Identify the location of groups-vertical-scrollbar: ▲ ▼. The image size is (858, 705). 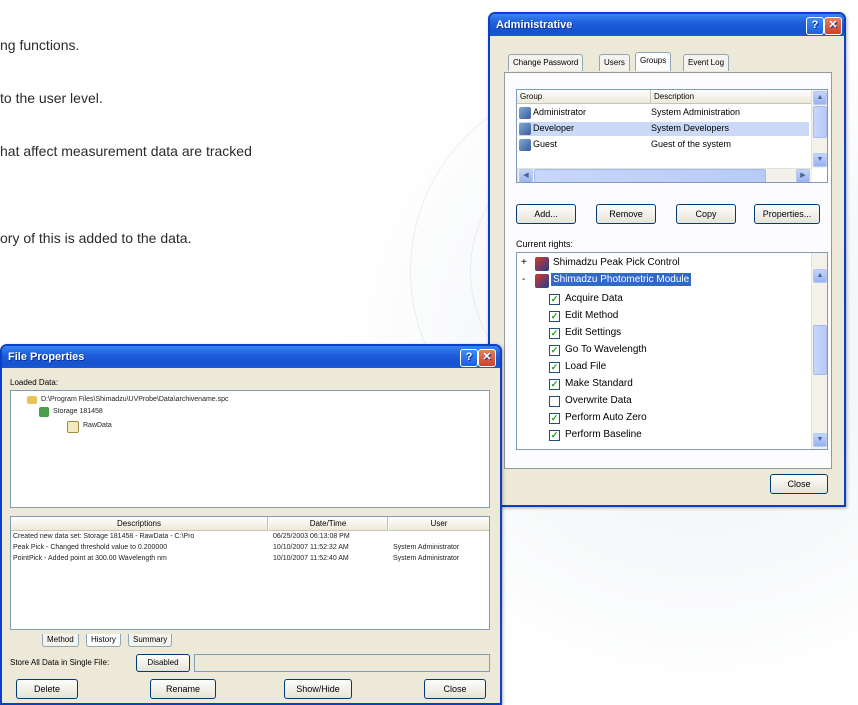
(819, 129).